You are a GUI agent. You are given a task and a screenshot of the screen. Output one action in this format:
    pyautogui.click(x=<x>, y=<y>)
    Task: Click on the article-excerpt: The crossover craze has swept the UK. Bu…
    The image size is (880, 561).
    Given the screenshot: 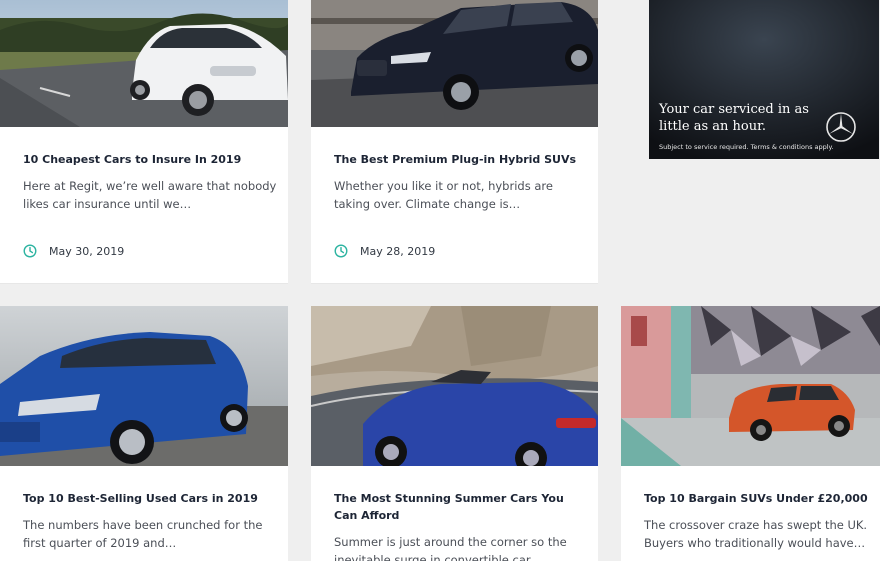 What is the action you would take?
    pyautogui.click(x=756, y=534)
    